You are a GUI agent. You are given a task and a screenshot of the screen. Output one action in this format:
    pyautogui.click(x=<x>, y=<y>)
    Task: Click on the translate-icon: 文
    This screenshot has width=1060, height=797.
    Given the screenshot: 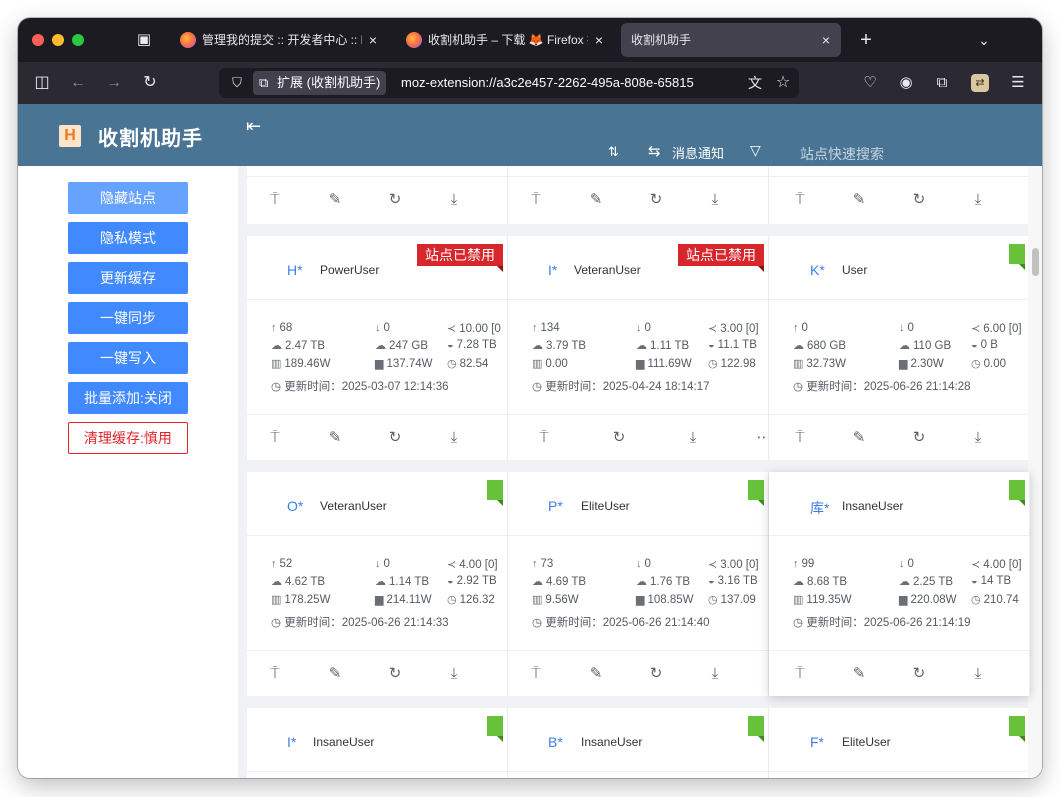 What is the action you would take?
    pyautogui.click(x=755, y=83)
    